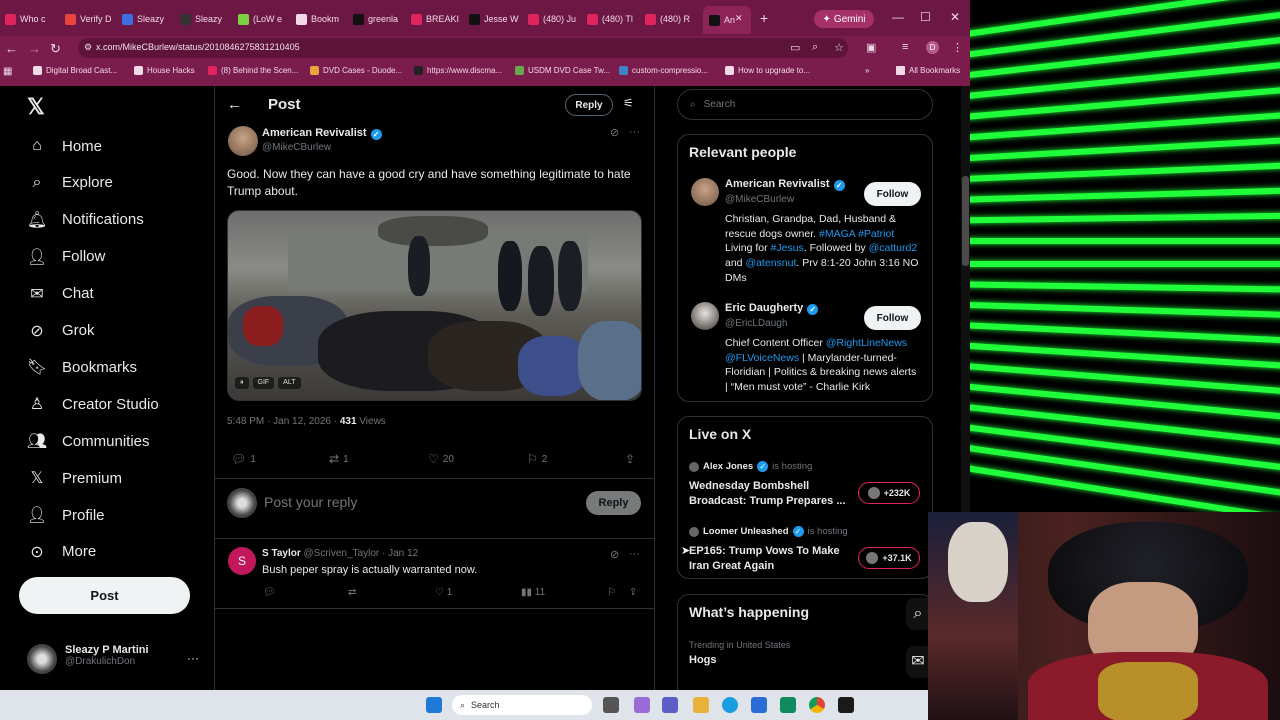 Image resolution: width=1280 pixels, height=720 pixels. Describe the element at coordinates (381, 19) in the screenshot. I see `browser-tab: greenla` at that location.